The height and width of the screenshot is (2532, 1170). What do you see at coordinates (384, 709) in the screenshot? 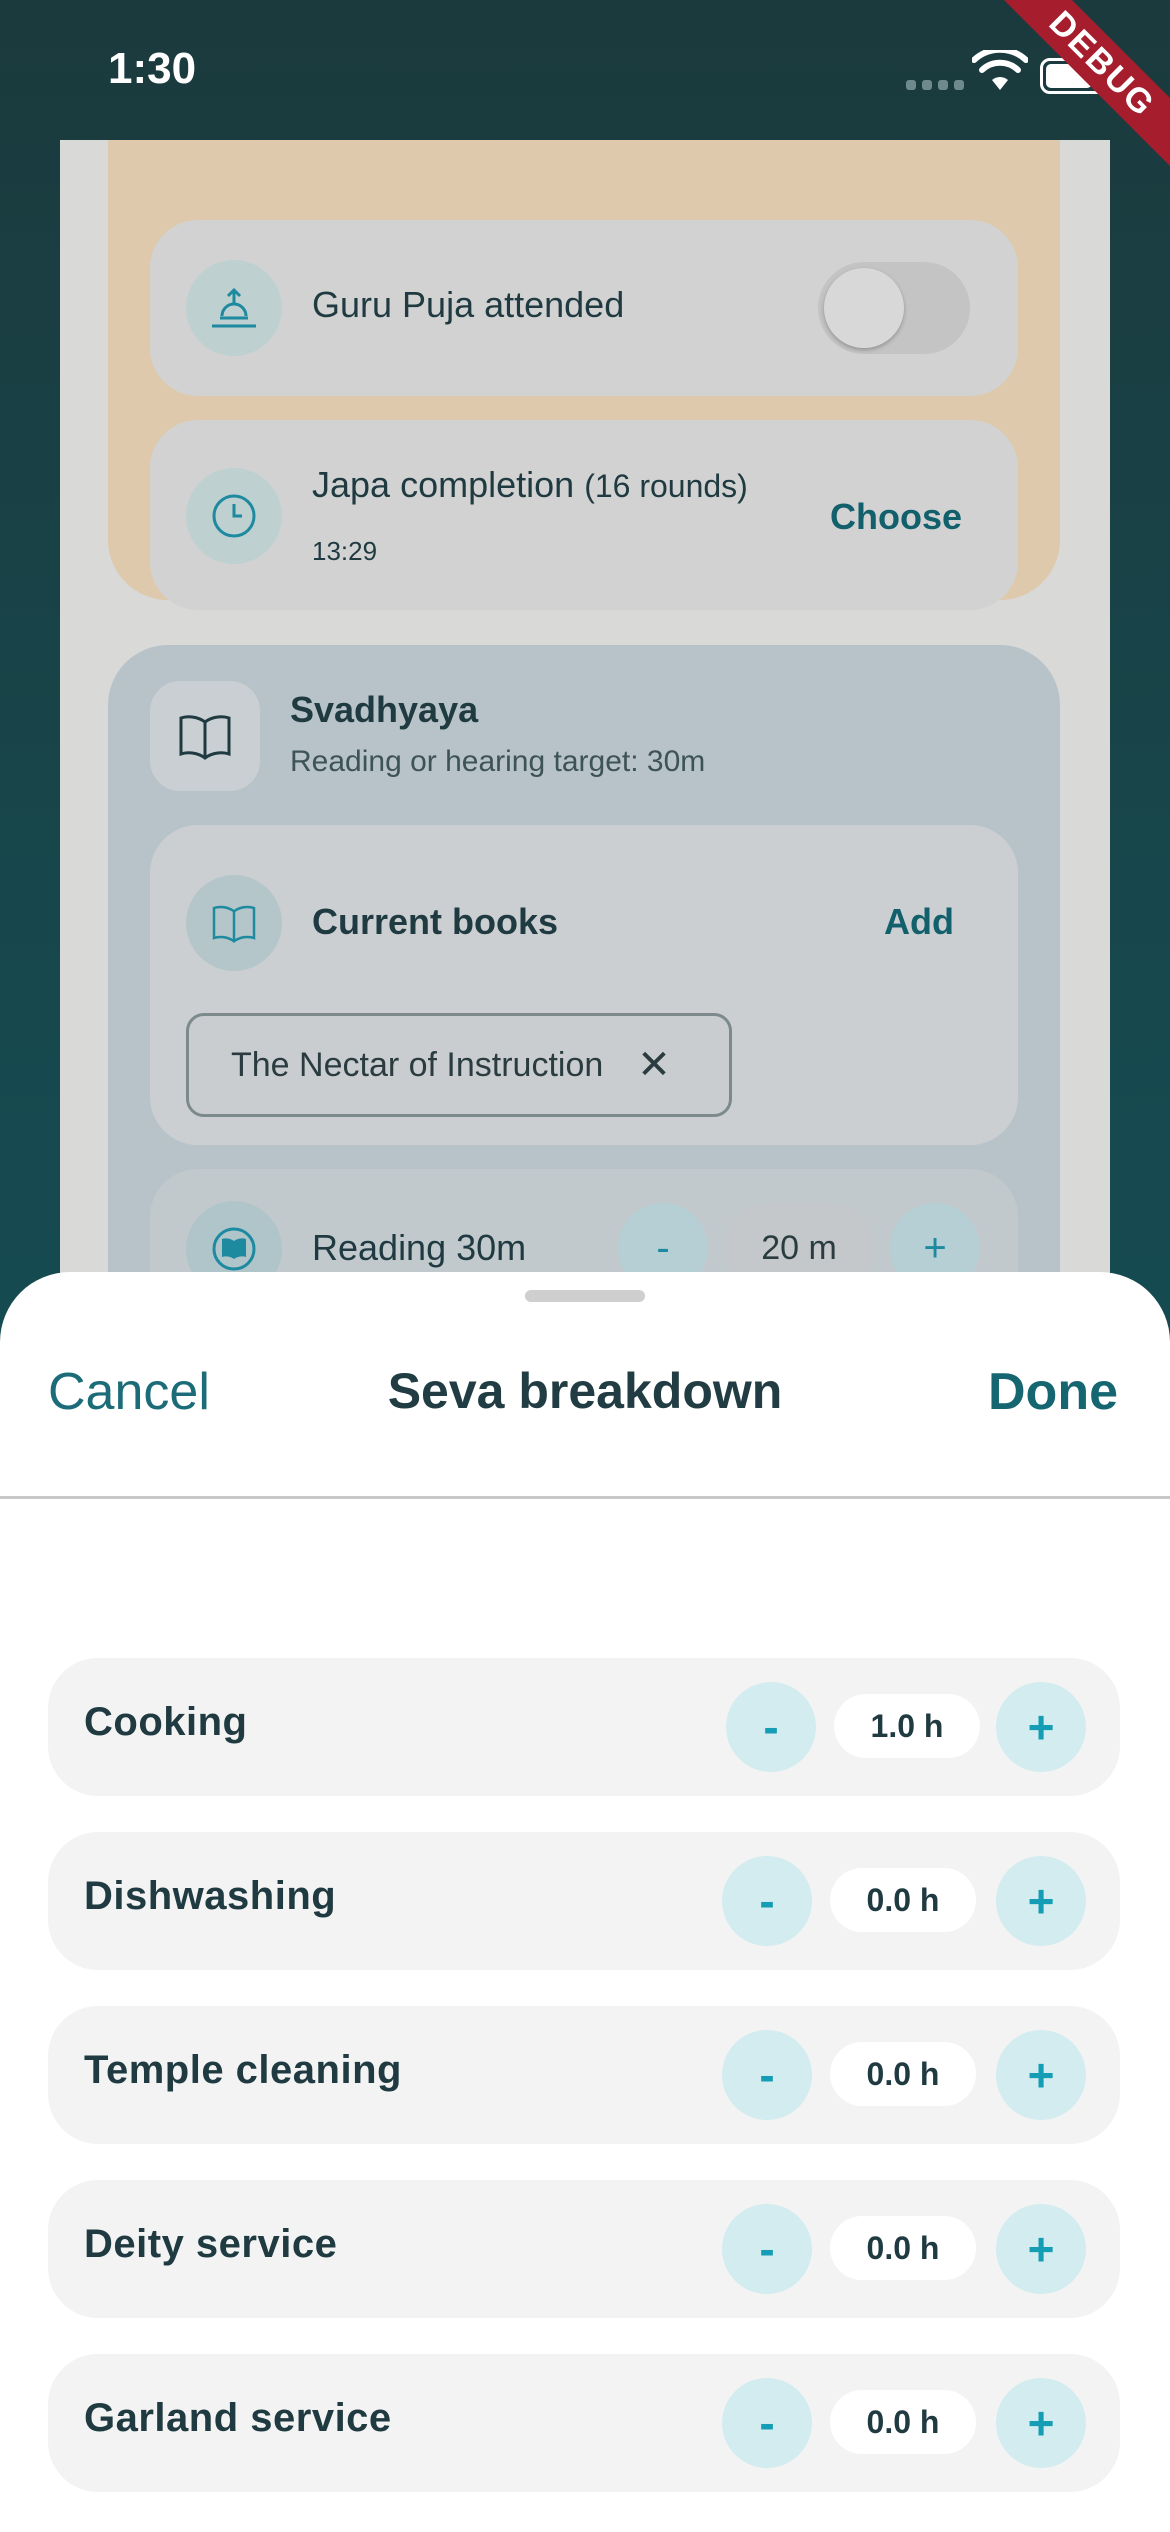
I see `svadhyaya-title: Svadhyaya` at bounding box center [384, 709].